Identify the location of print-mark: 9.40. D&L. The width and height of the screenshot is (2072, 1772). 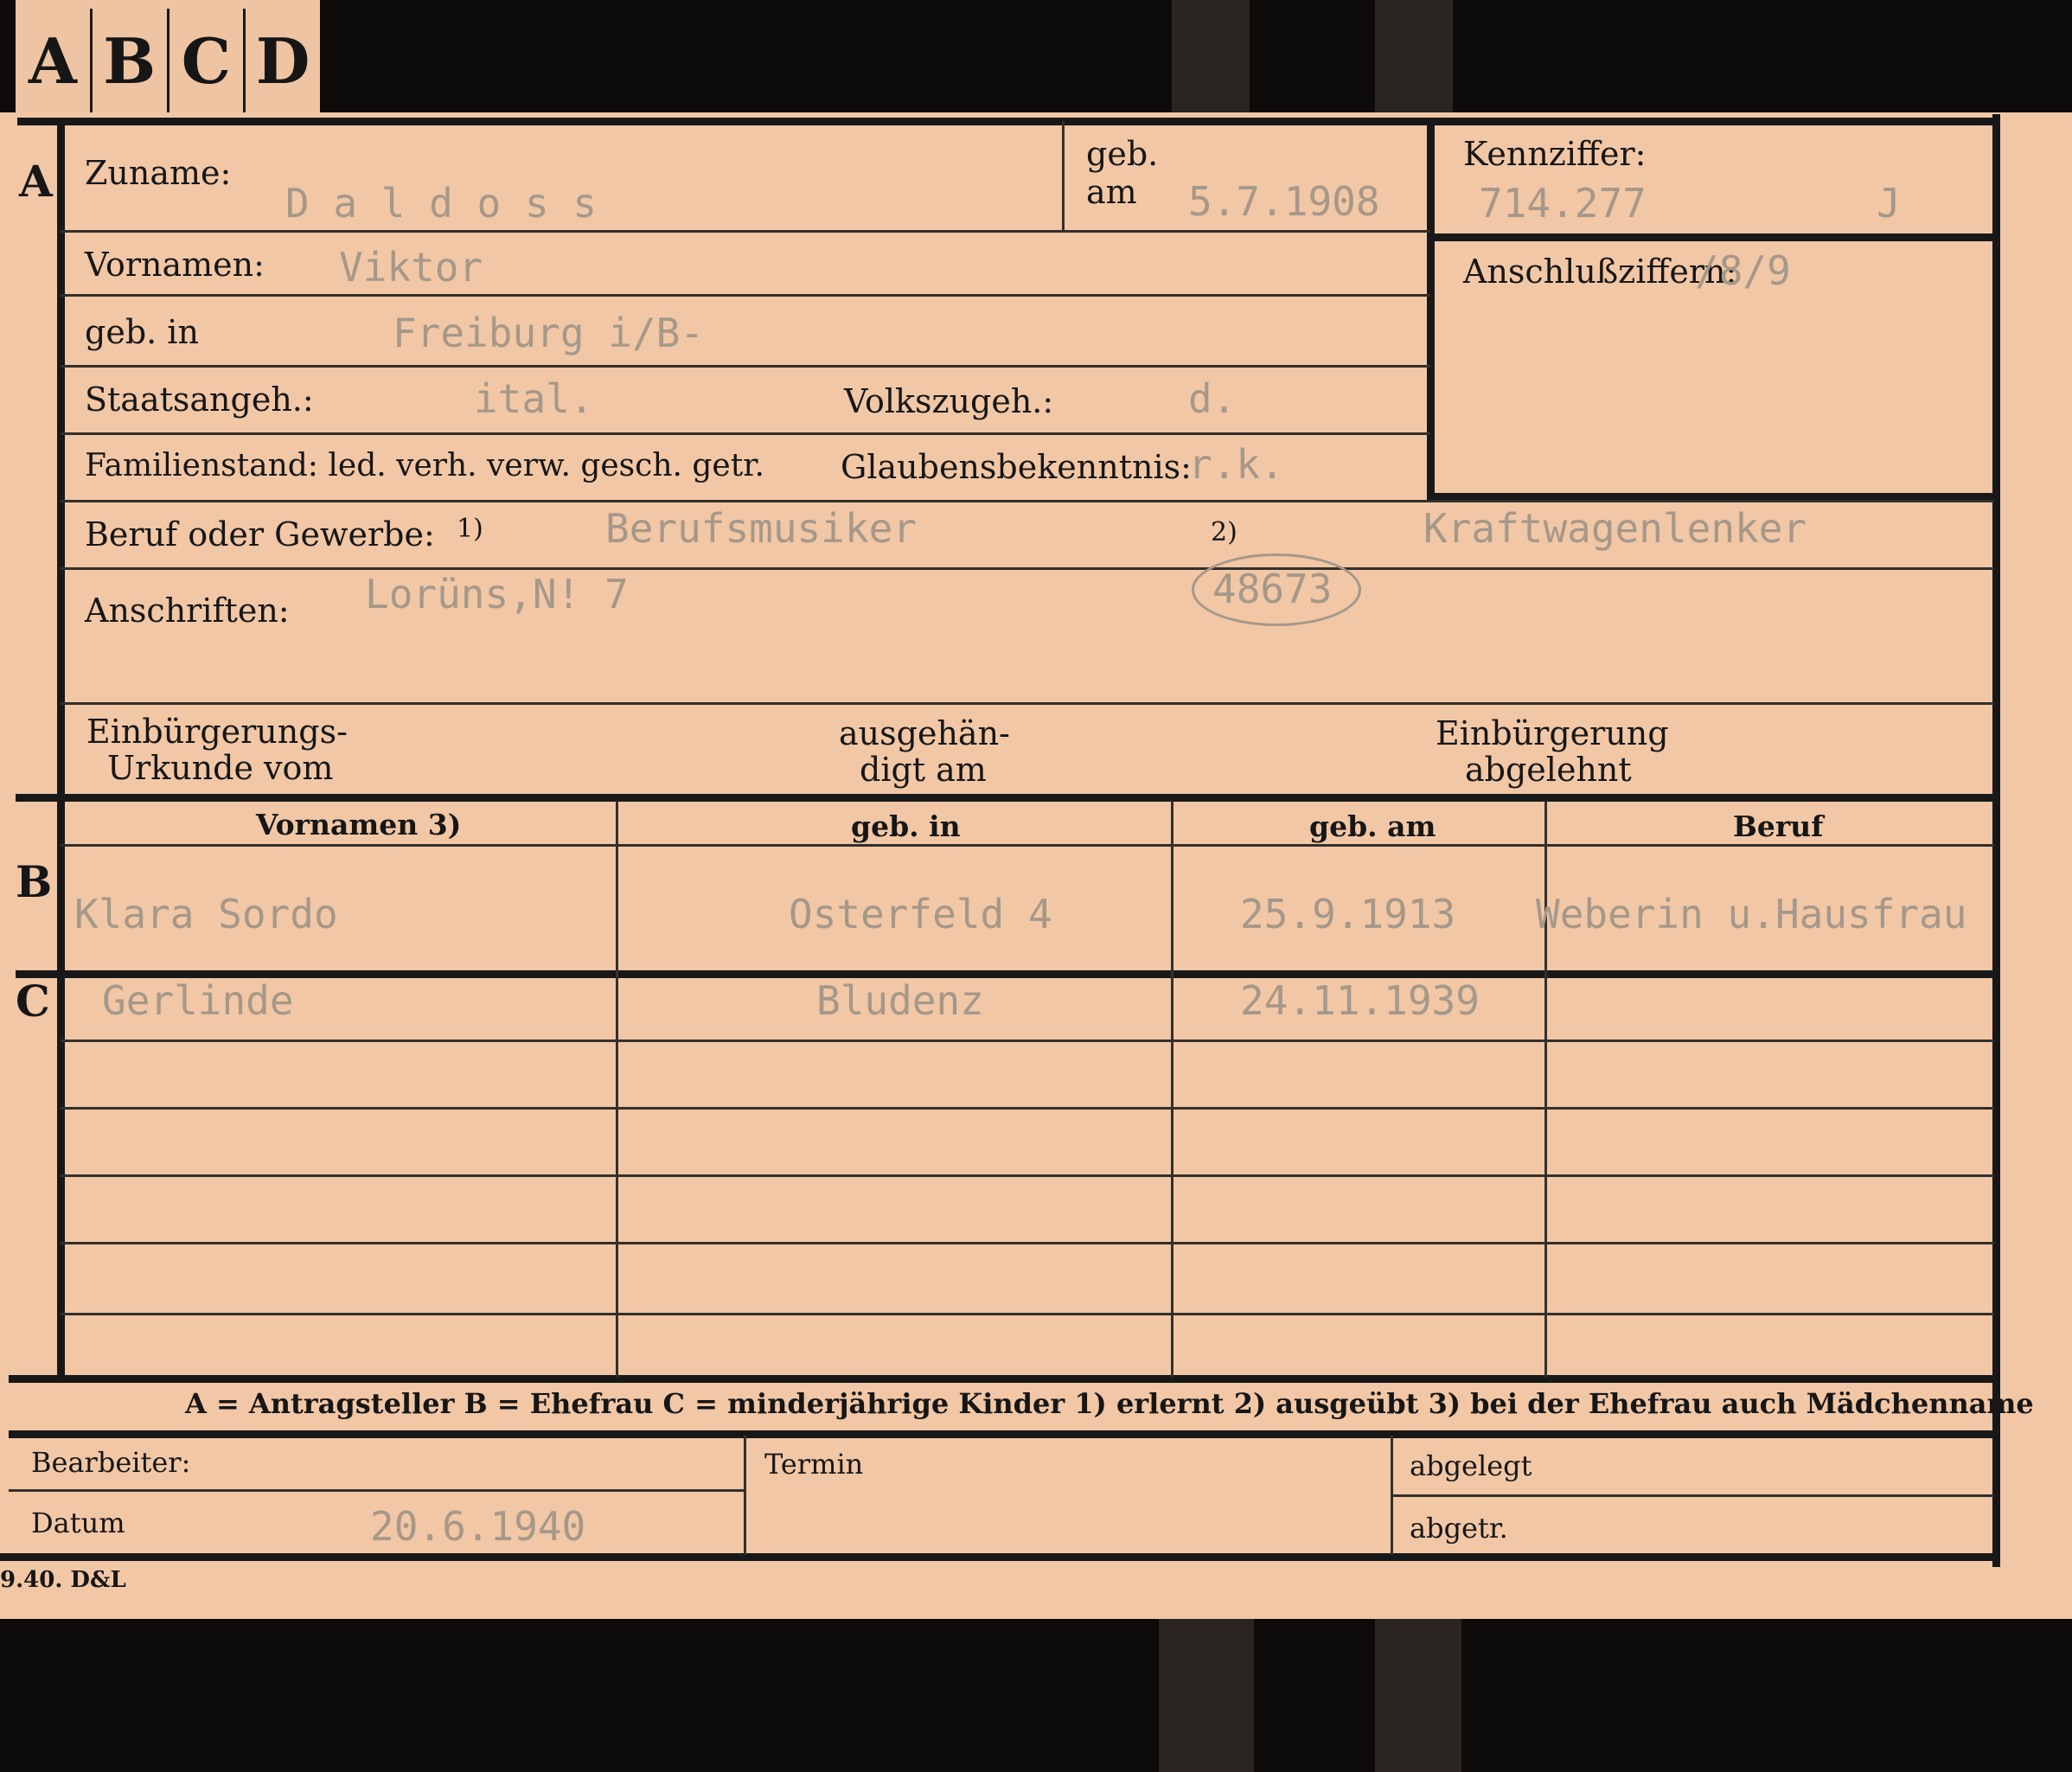
(63, 1580).